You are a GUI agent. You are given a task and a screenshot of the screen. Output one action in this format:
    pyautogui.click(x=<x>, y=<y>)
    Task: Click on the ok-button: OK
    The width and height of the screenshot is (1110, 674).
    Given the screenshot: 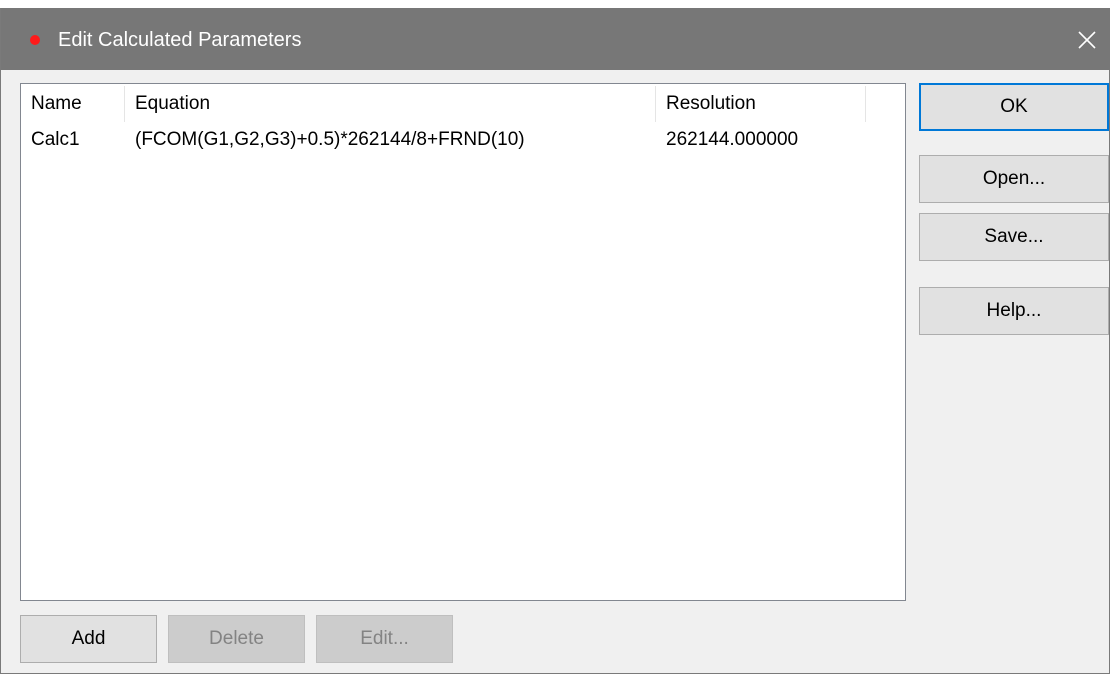 What is the action you would take?
    pyautogui.click(x=1014, y=107)
    